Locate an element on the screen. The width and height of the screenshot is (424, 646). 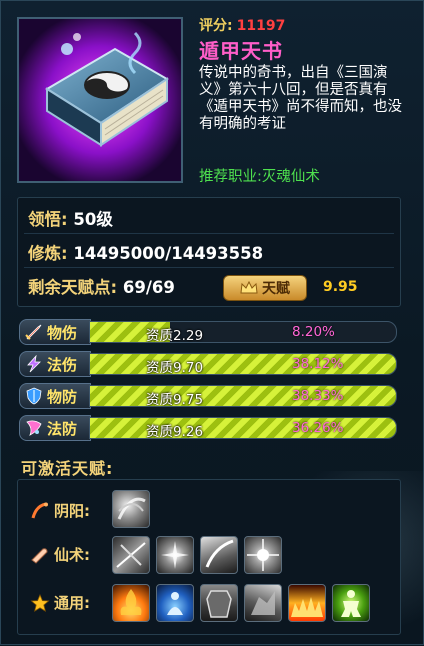
physical-attack-aptitude: 资质2.29 is located at coordinates (175, 335).